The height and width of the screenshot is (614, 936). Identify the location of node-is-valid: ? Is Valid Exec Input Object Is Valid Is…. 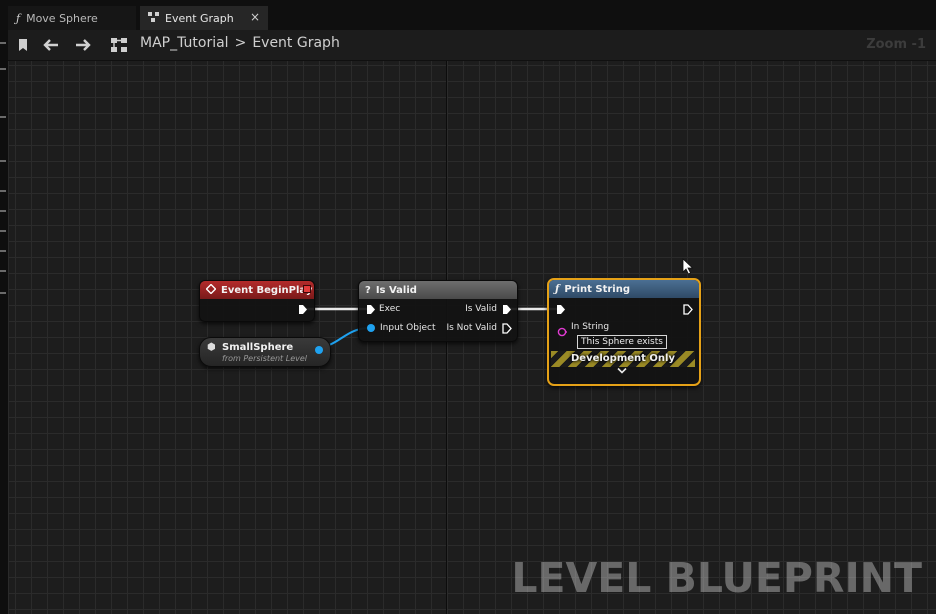
(438, 311).